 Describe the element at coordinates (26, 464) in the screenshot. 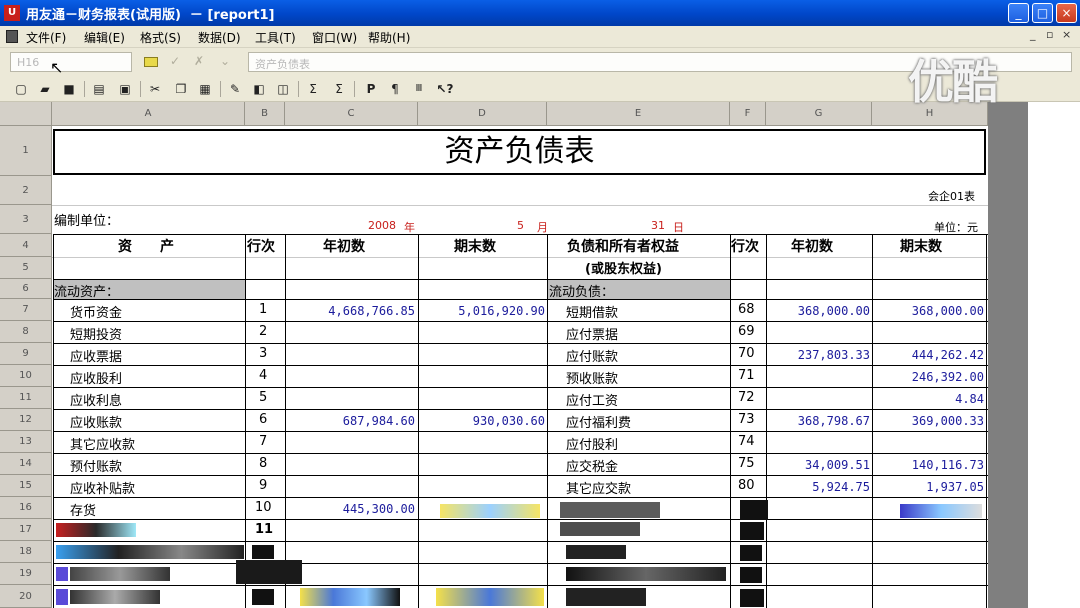

I see `row-header: 14` at that location.